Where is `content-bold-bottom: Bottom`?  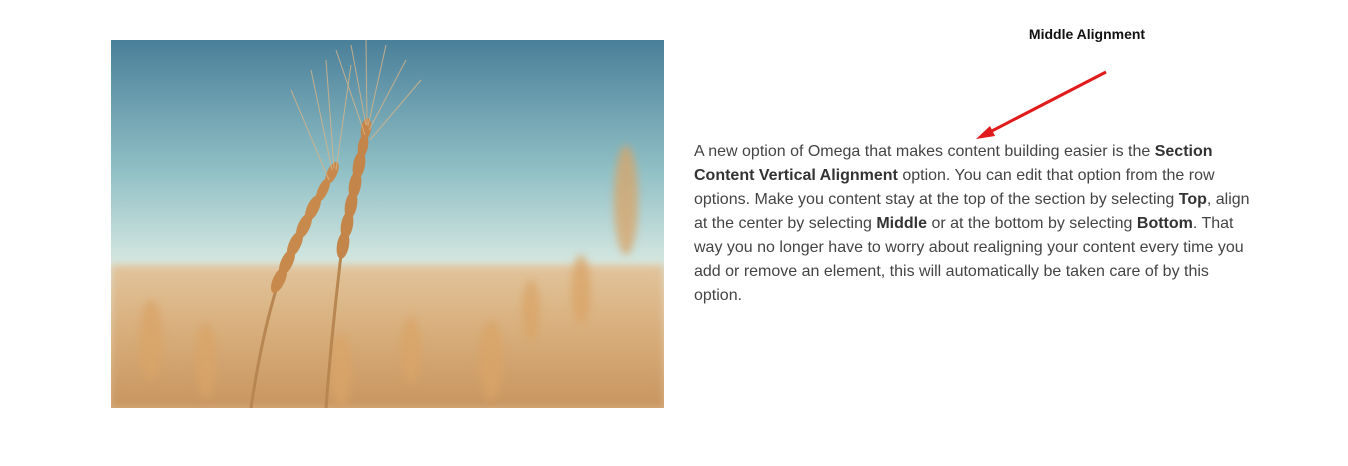 content-bold-bottom: Bottom is located at coordinates (1164, 223).